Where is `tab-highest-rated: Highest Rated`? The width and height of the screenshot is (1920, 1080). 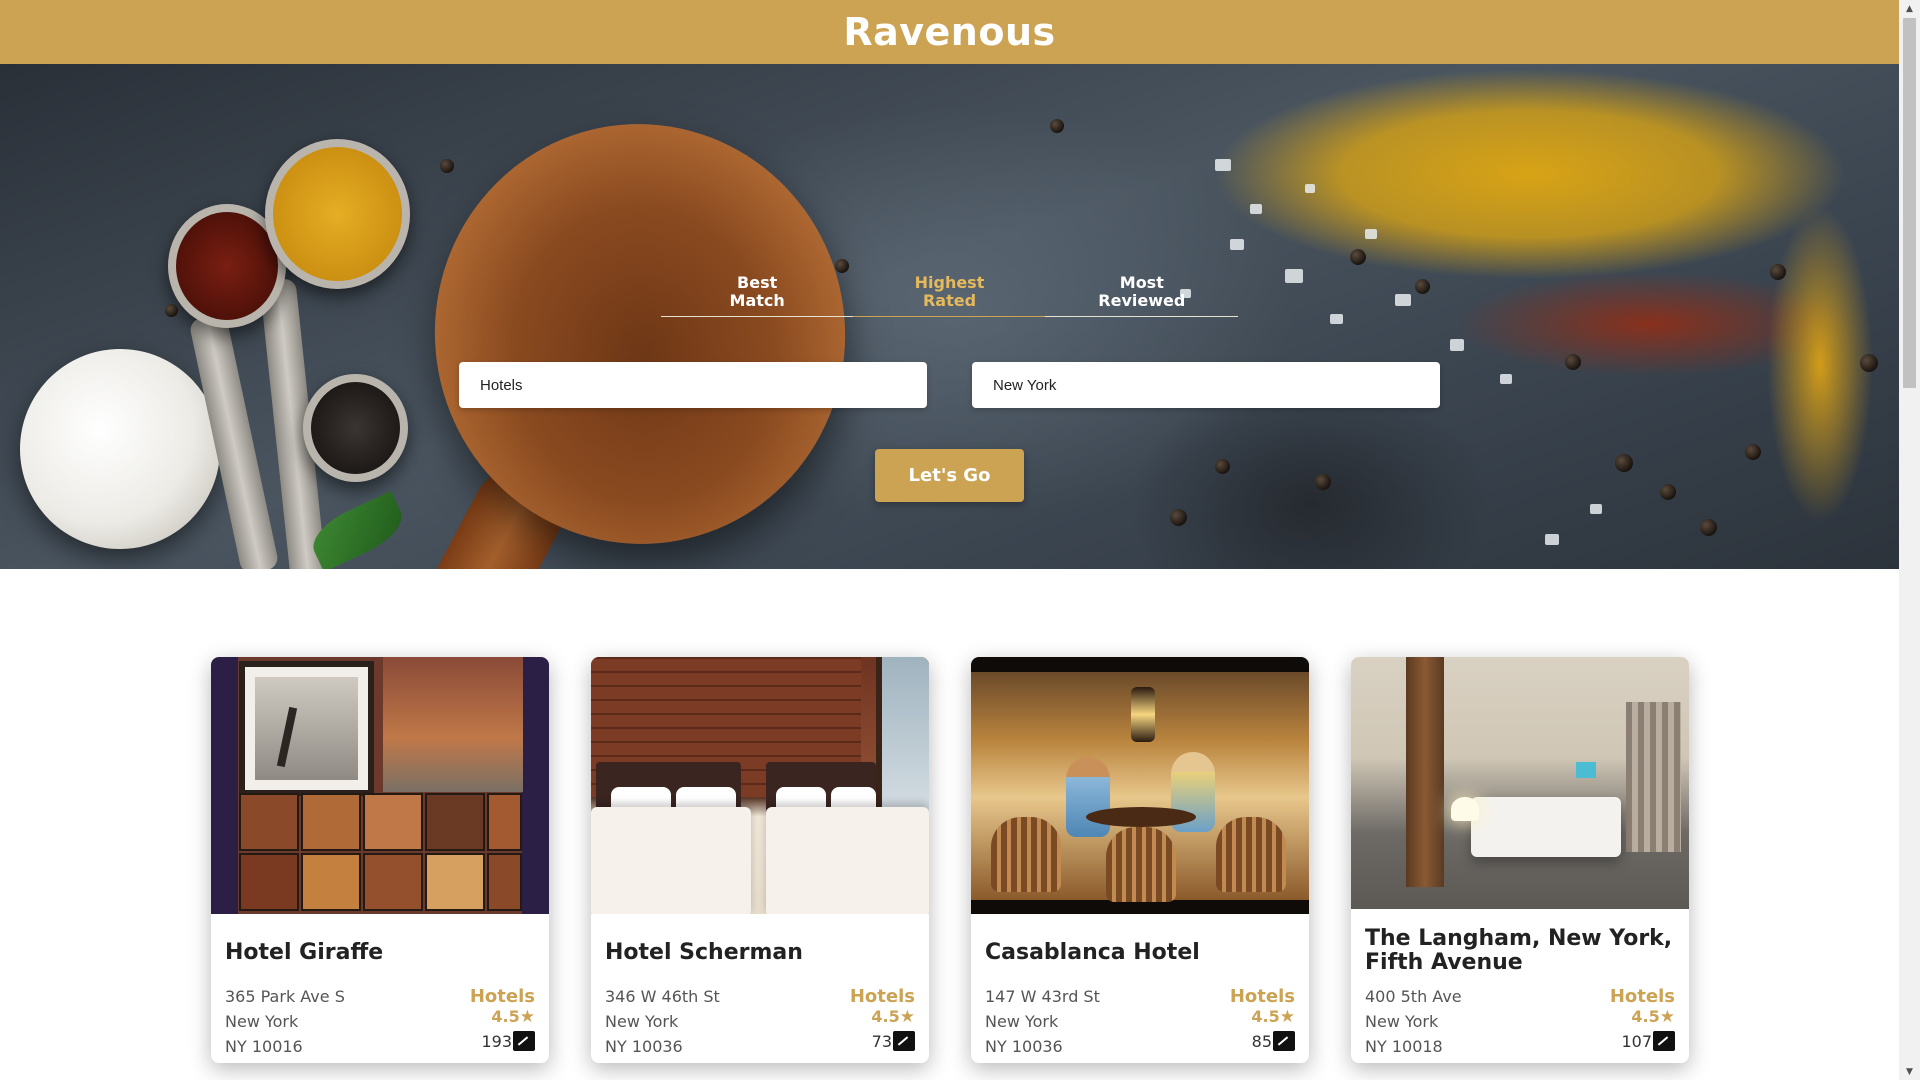 tab-highest-rated: Highest Rated is located at coordinates (949, 294).